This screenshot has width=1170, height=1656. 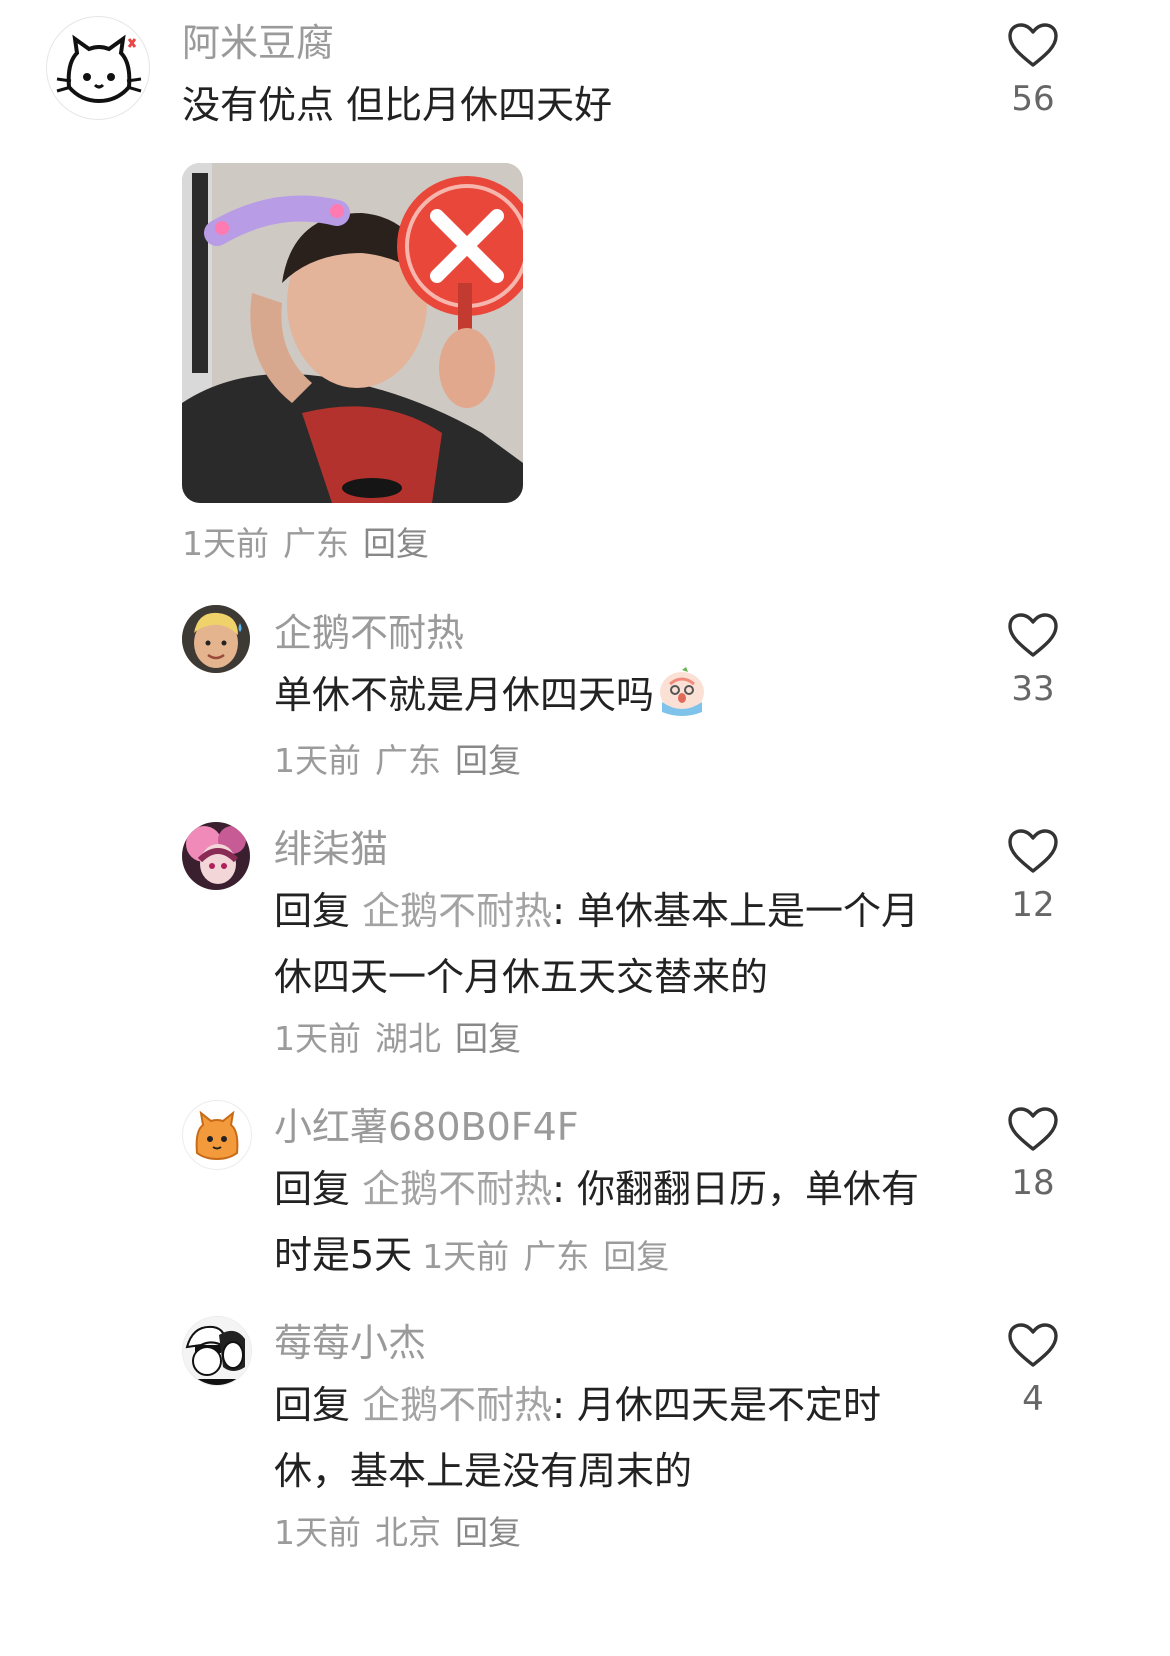 What do you see at coordinates (426, 1127) in the screenshot?
I see `comment-username: 小红薯680B0F4F` at bounding box center [426, 1127].